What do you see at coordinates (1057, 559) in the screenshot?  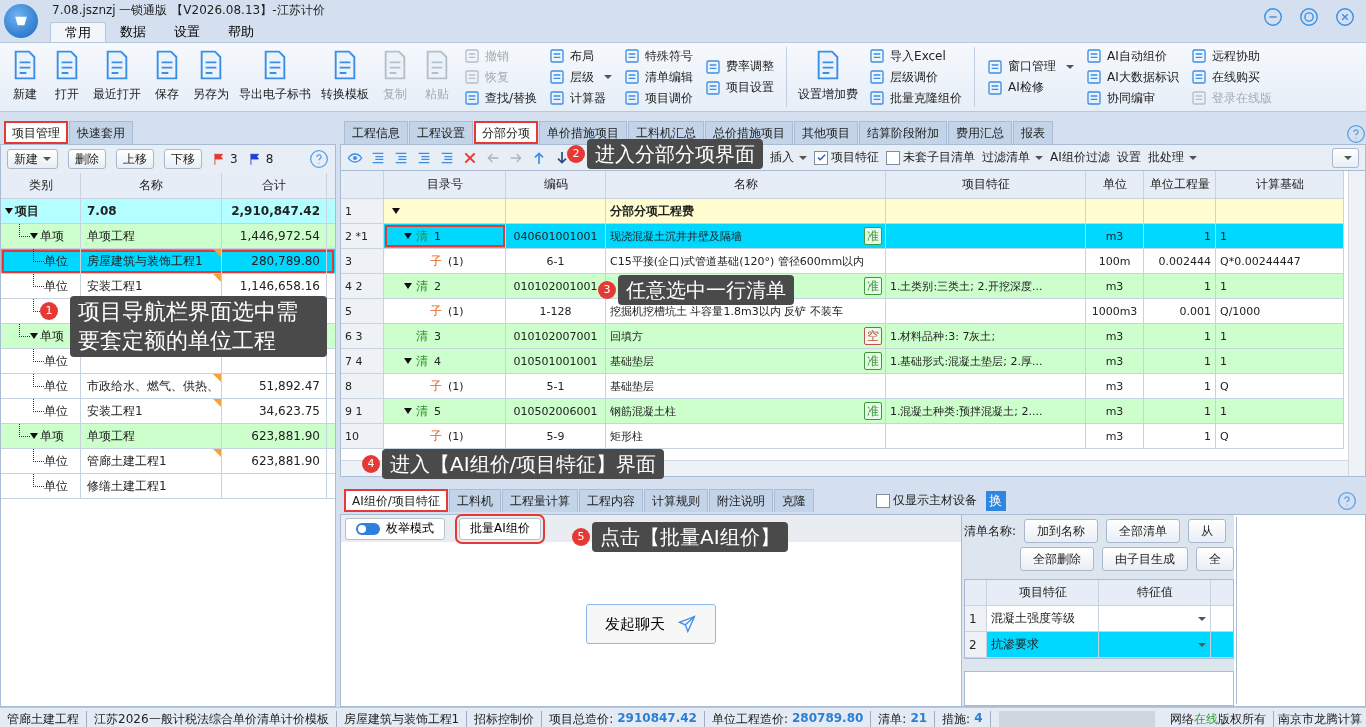 I see `panel-button: 全部删除` at bounding box center [1057, 559].